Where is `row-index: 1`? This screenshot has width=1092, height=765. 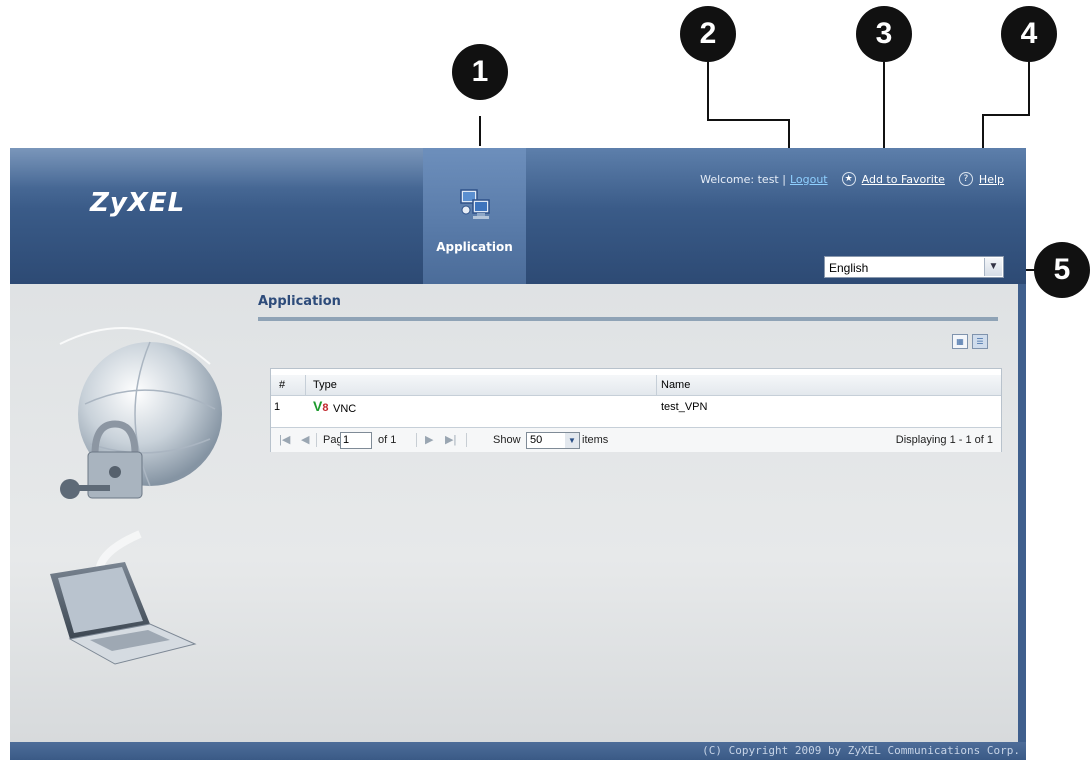
row-index: 1 is located at coordinates (277, 407).